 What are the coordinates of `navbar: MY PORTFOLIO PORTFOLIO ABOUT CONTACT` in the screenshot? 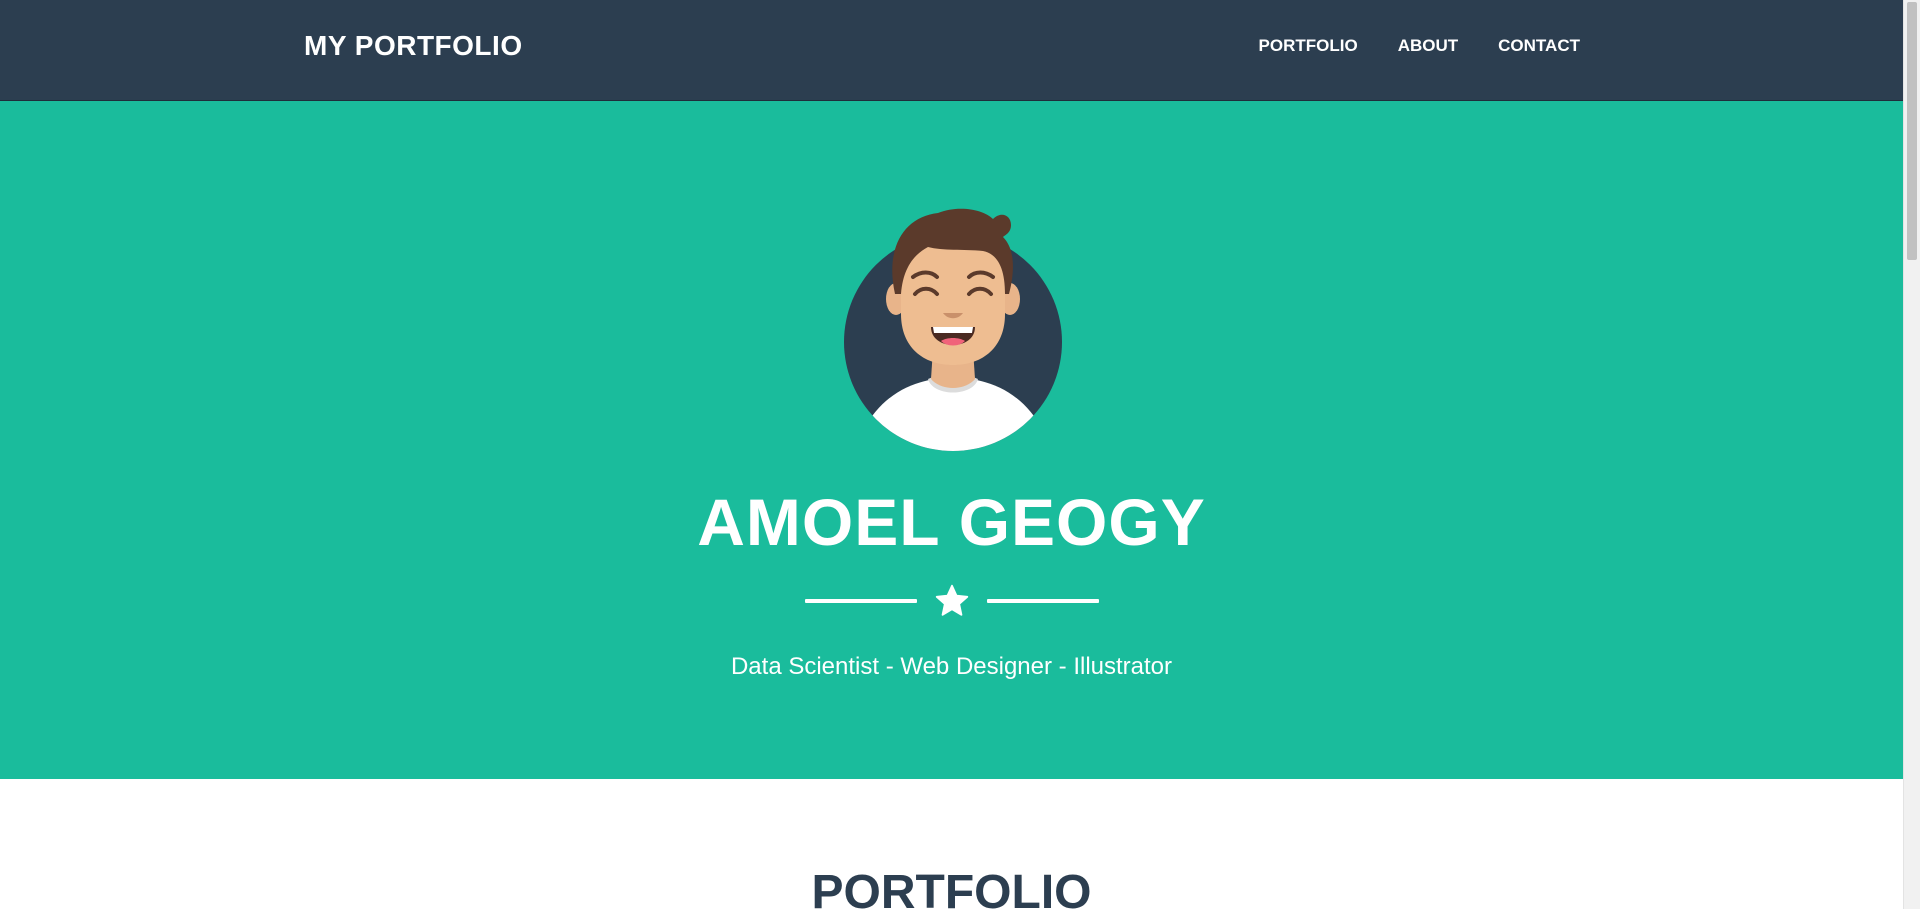 It's located at (951, 50).